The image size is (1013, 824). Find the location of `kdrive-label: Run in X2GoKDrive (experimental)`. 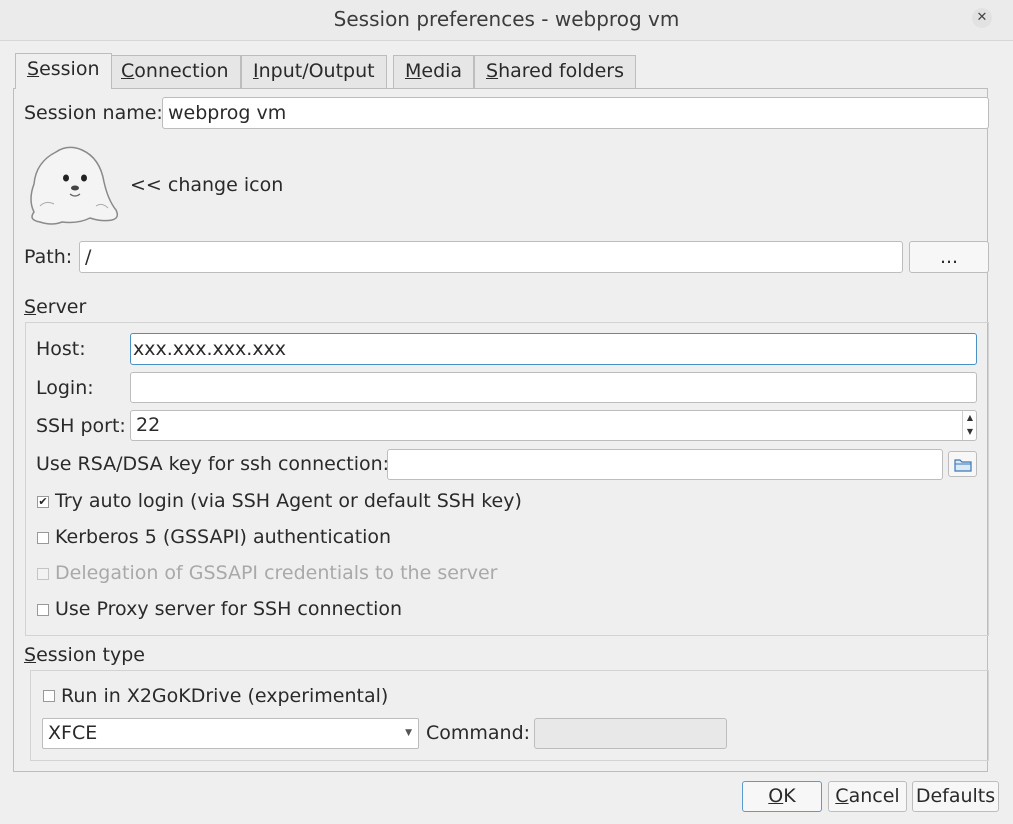

kdrive-label: Run in X2GoKDrive (experimental) is located at coordinates (225, 696).